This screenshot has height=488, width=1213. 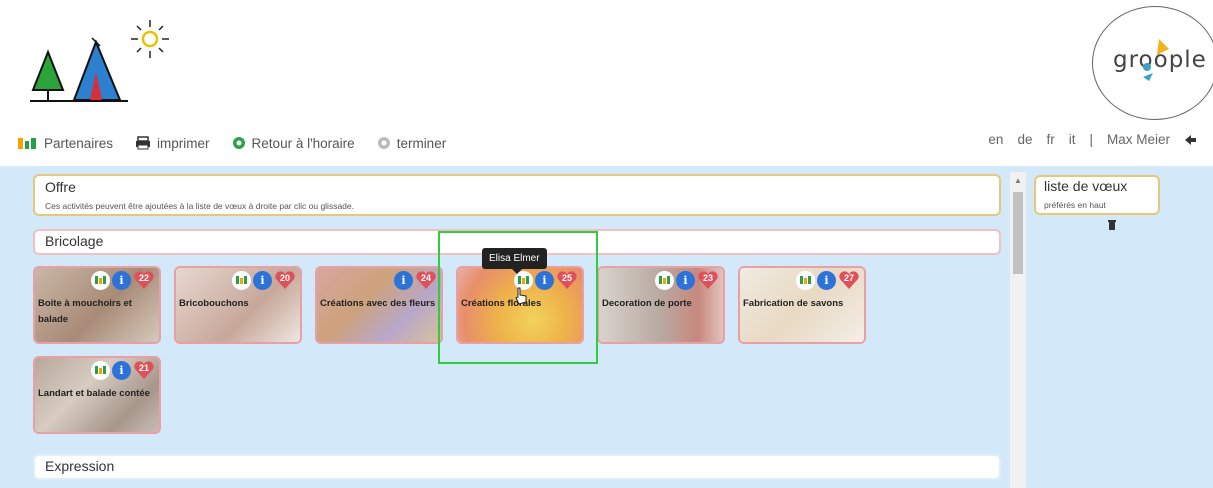 What do you see at coordinates (48, 74) in the screenshot?
I see `tree-icon` at bounding box center [48, 74].